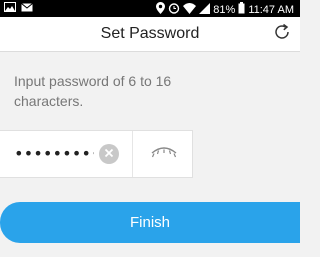  Describe the element at coordinates (27, 8) in the screenshot. I see `mail-icon` at that location.